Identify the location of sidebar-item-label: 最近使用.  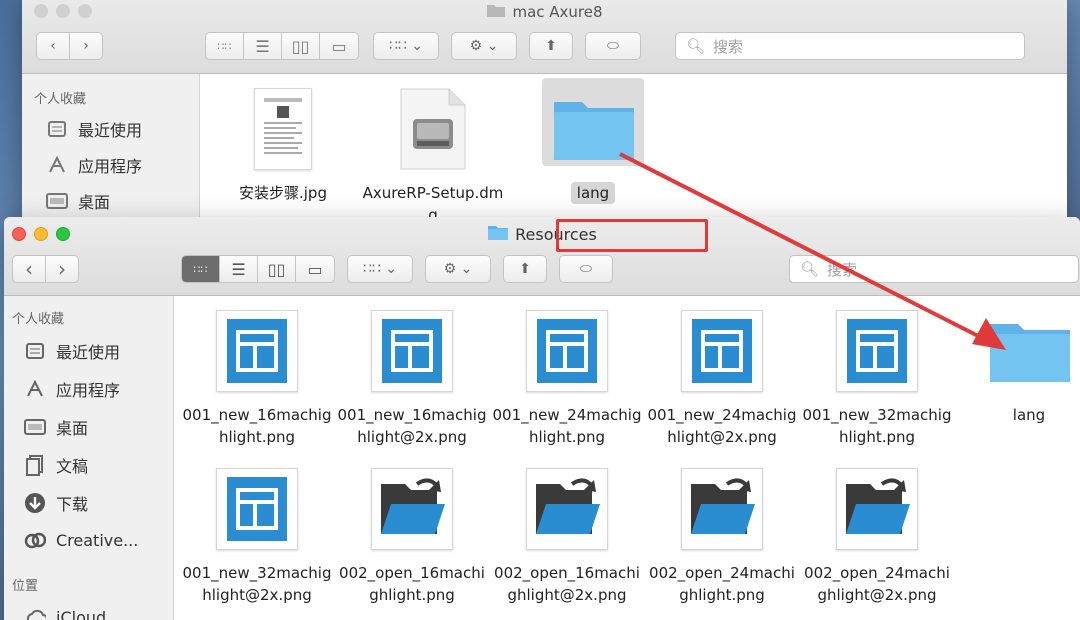
(88, 352).